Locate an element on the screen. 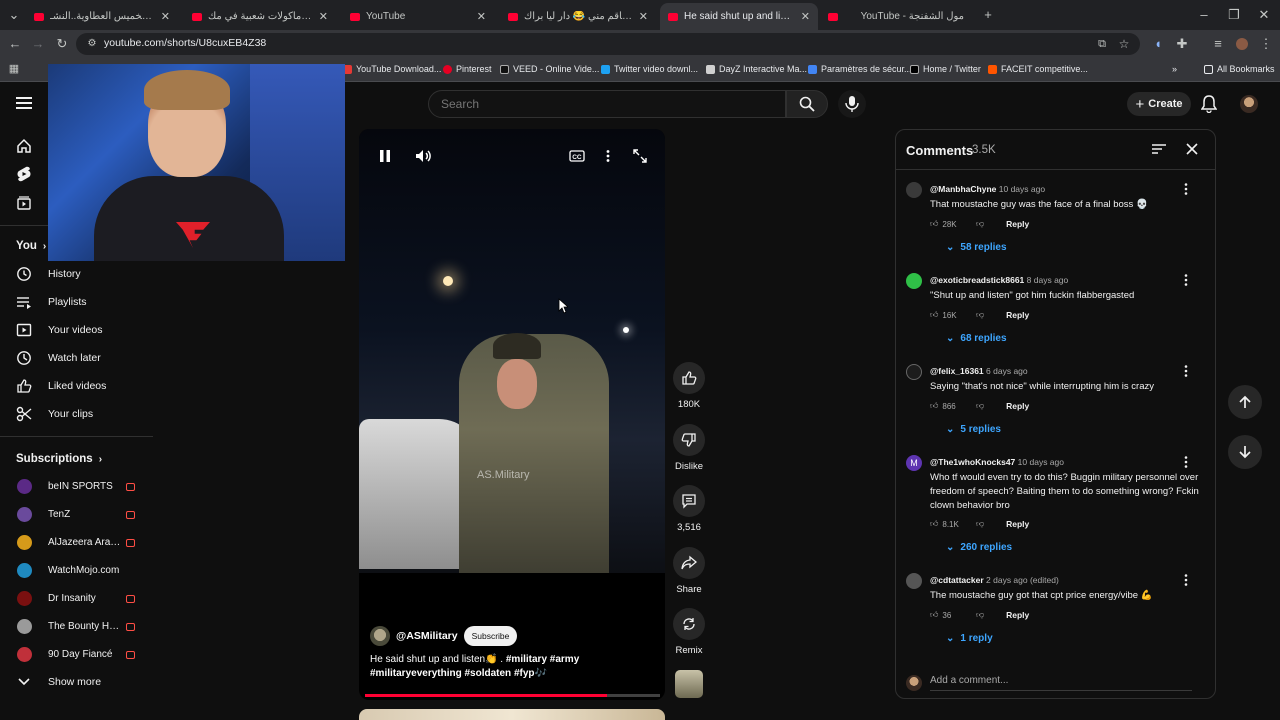 Image resolution: width=1280 pixels, height=720 pixels. subscription-item: 90 Day Fiancé is located at coordinates (76, 655).